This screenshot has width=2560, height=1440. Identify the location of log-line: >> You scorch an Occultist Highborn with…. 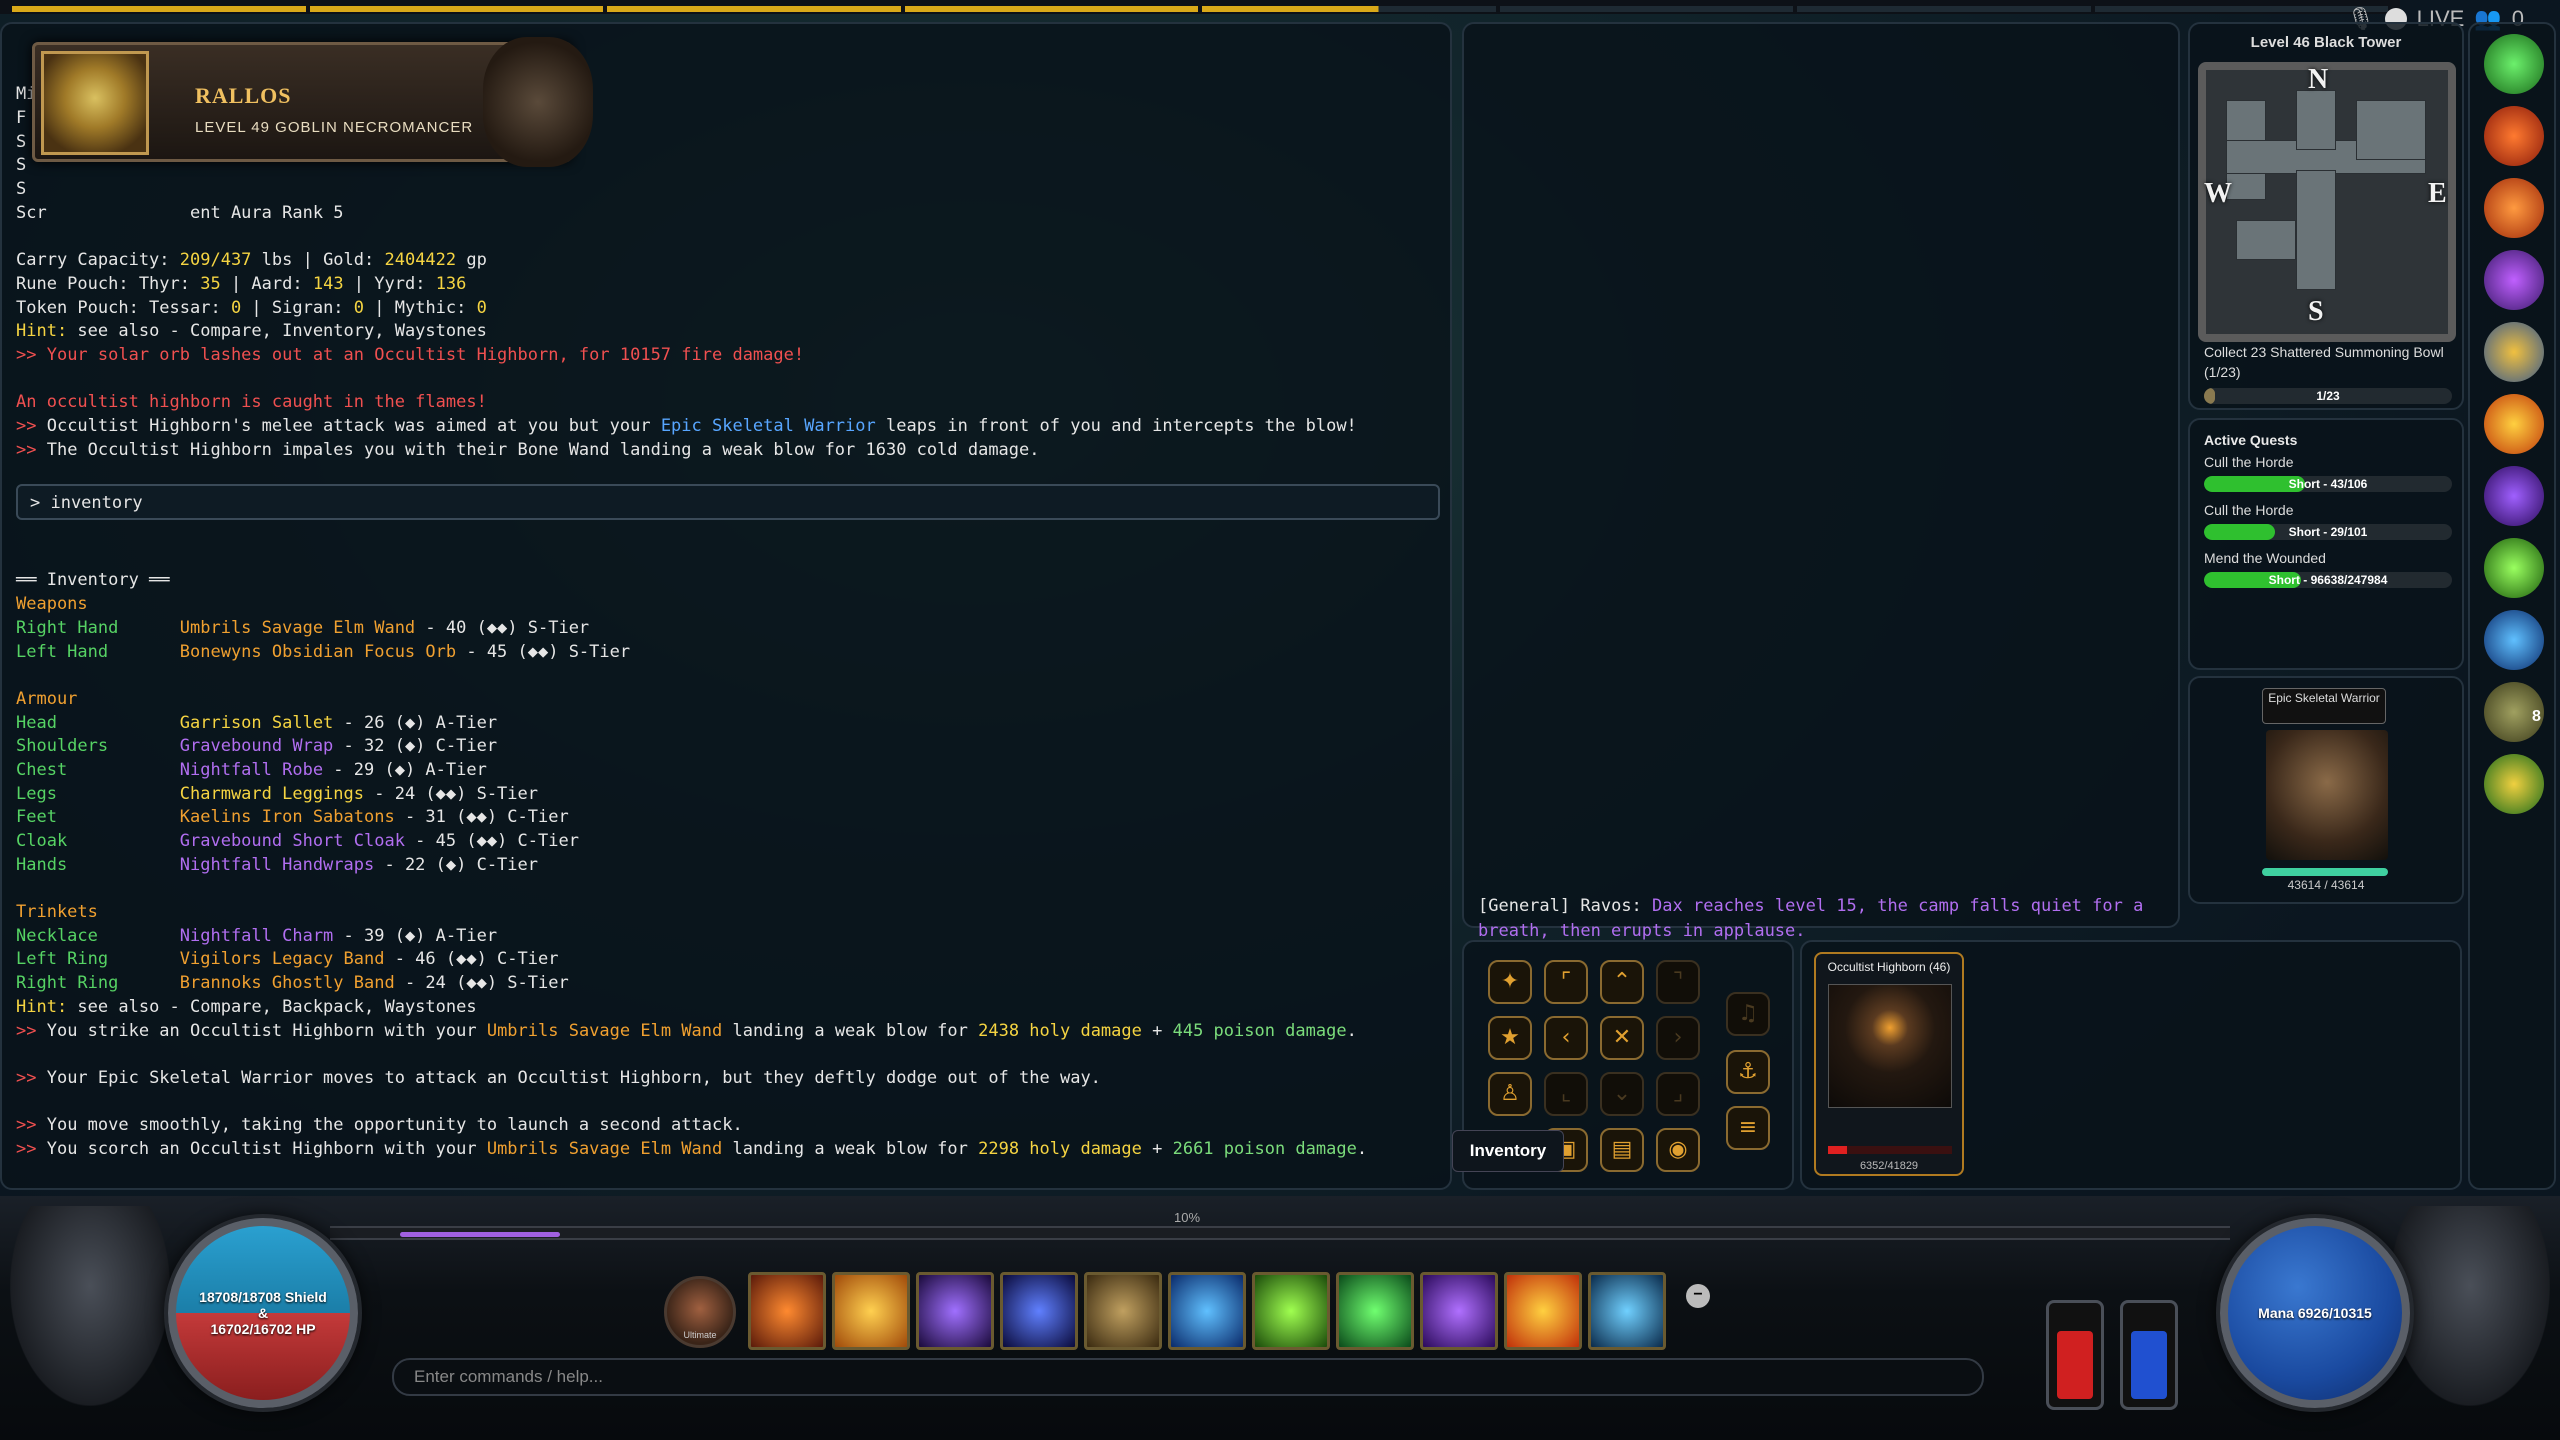
(692, 1148).